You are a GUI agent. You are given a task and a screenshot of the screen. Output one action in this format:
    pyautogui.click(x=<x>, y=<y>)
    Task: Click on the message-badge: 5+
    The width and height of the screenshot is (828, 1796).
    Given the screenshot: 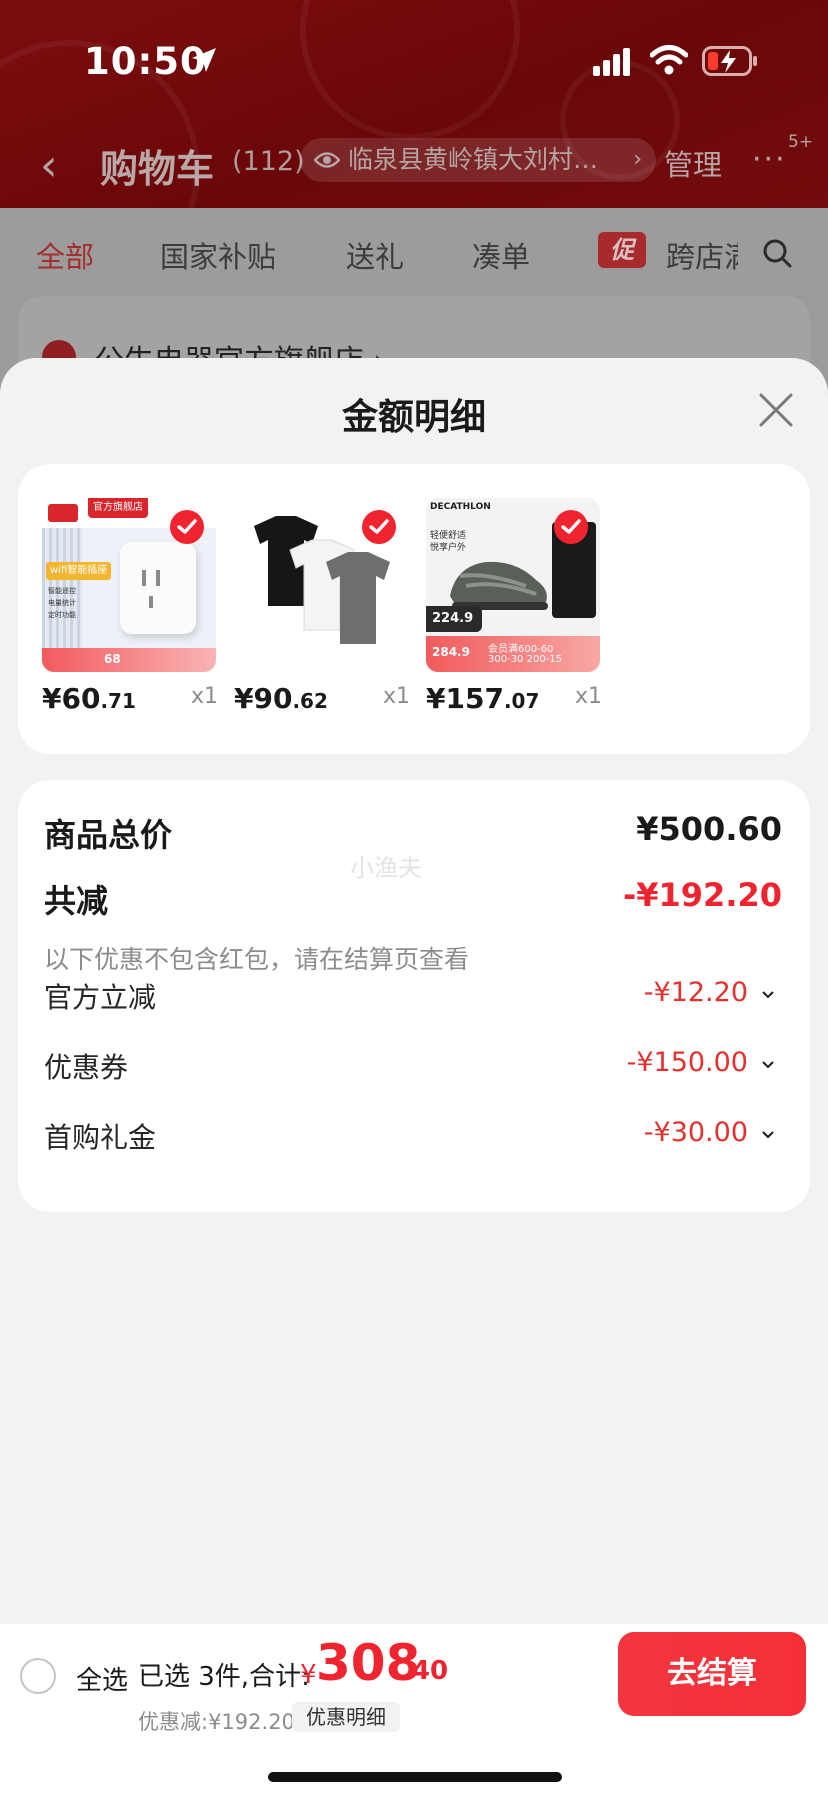 What is the action you would take?
    pyautogui.click(x=801, y=142)
    